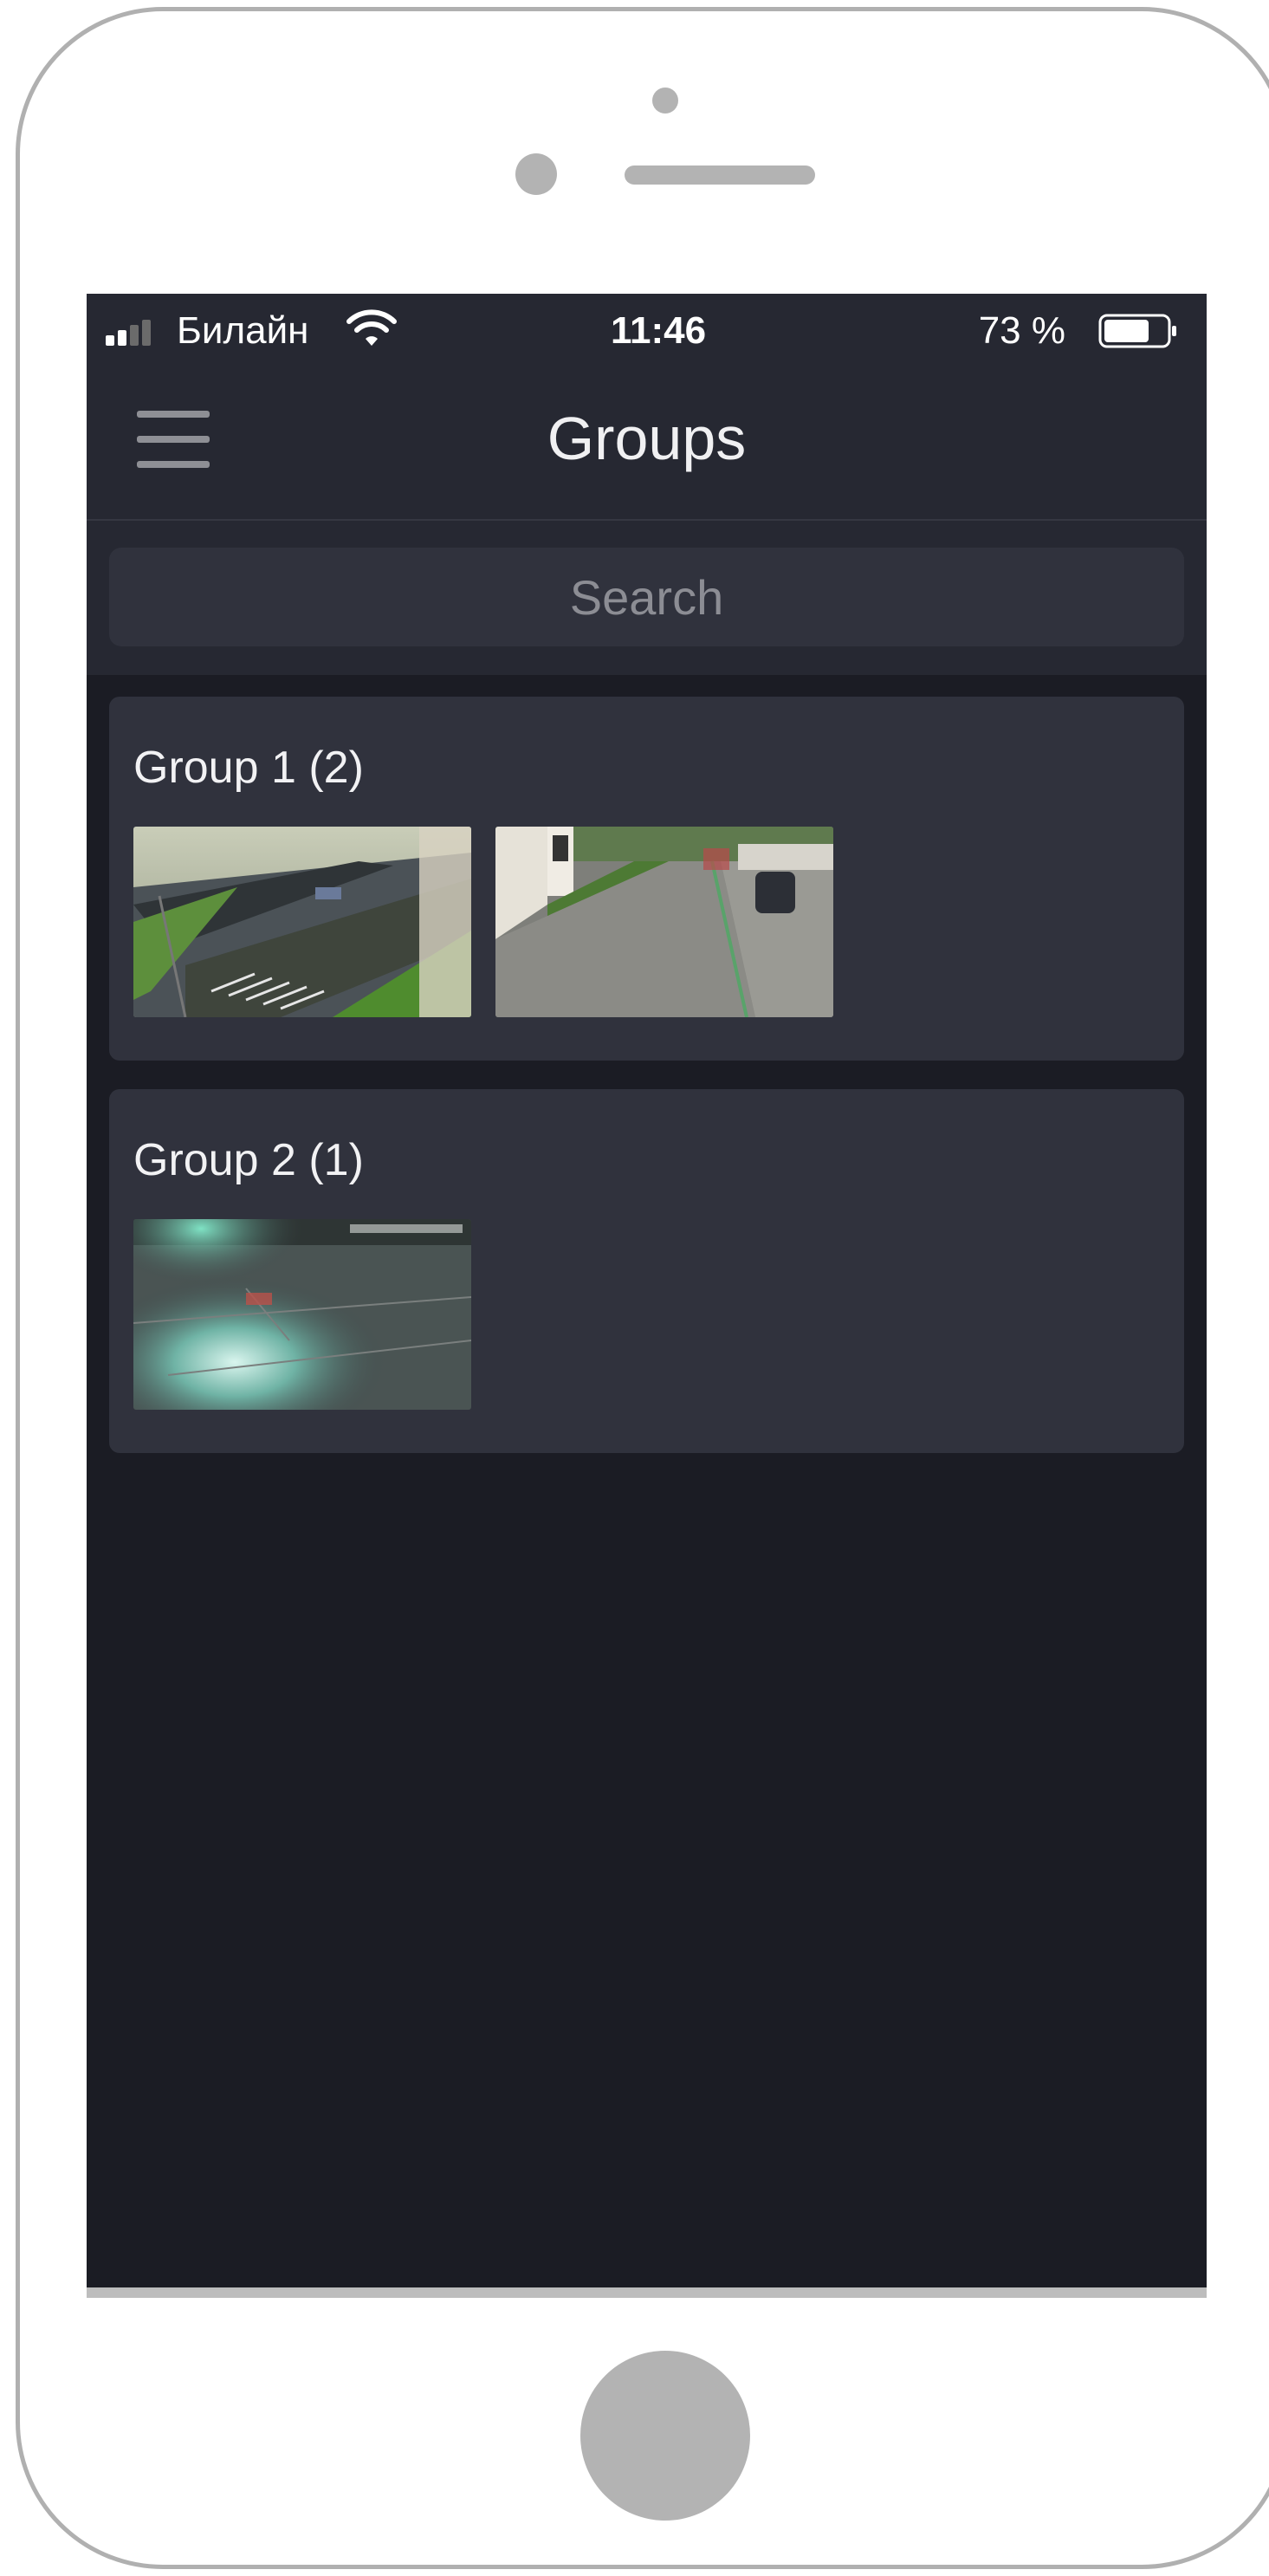 Image resolution: width=1269 pixels, height=2576 pixels. What do you see at coordinates (647, 520) in the screenshot?
I see `header-divider` at bounding box center [647, 520].